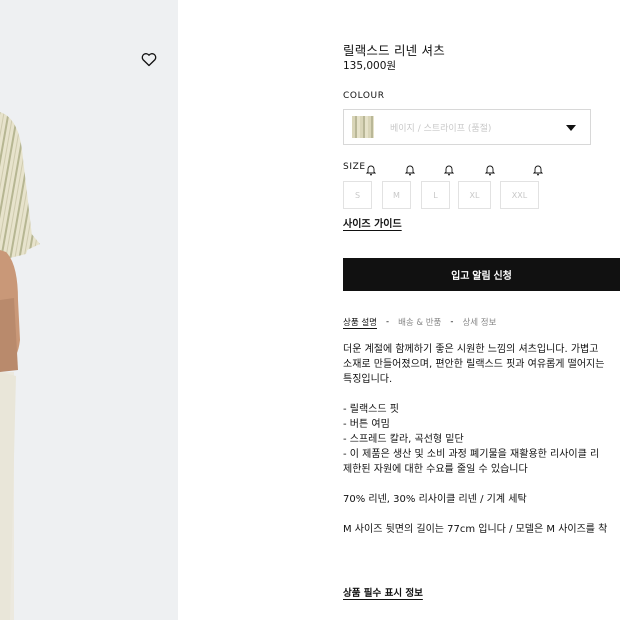 Image resolution: width=620 pixels, height=620 pixels. Describe the element at coordinates (372, 222) in the screenshot. I see `size-guide-link: 사이즈 가이드` at that location.